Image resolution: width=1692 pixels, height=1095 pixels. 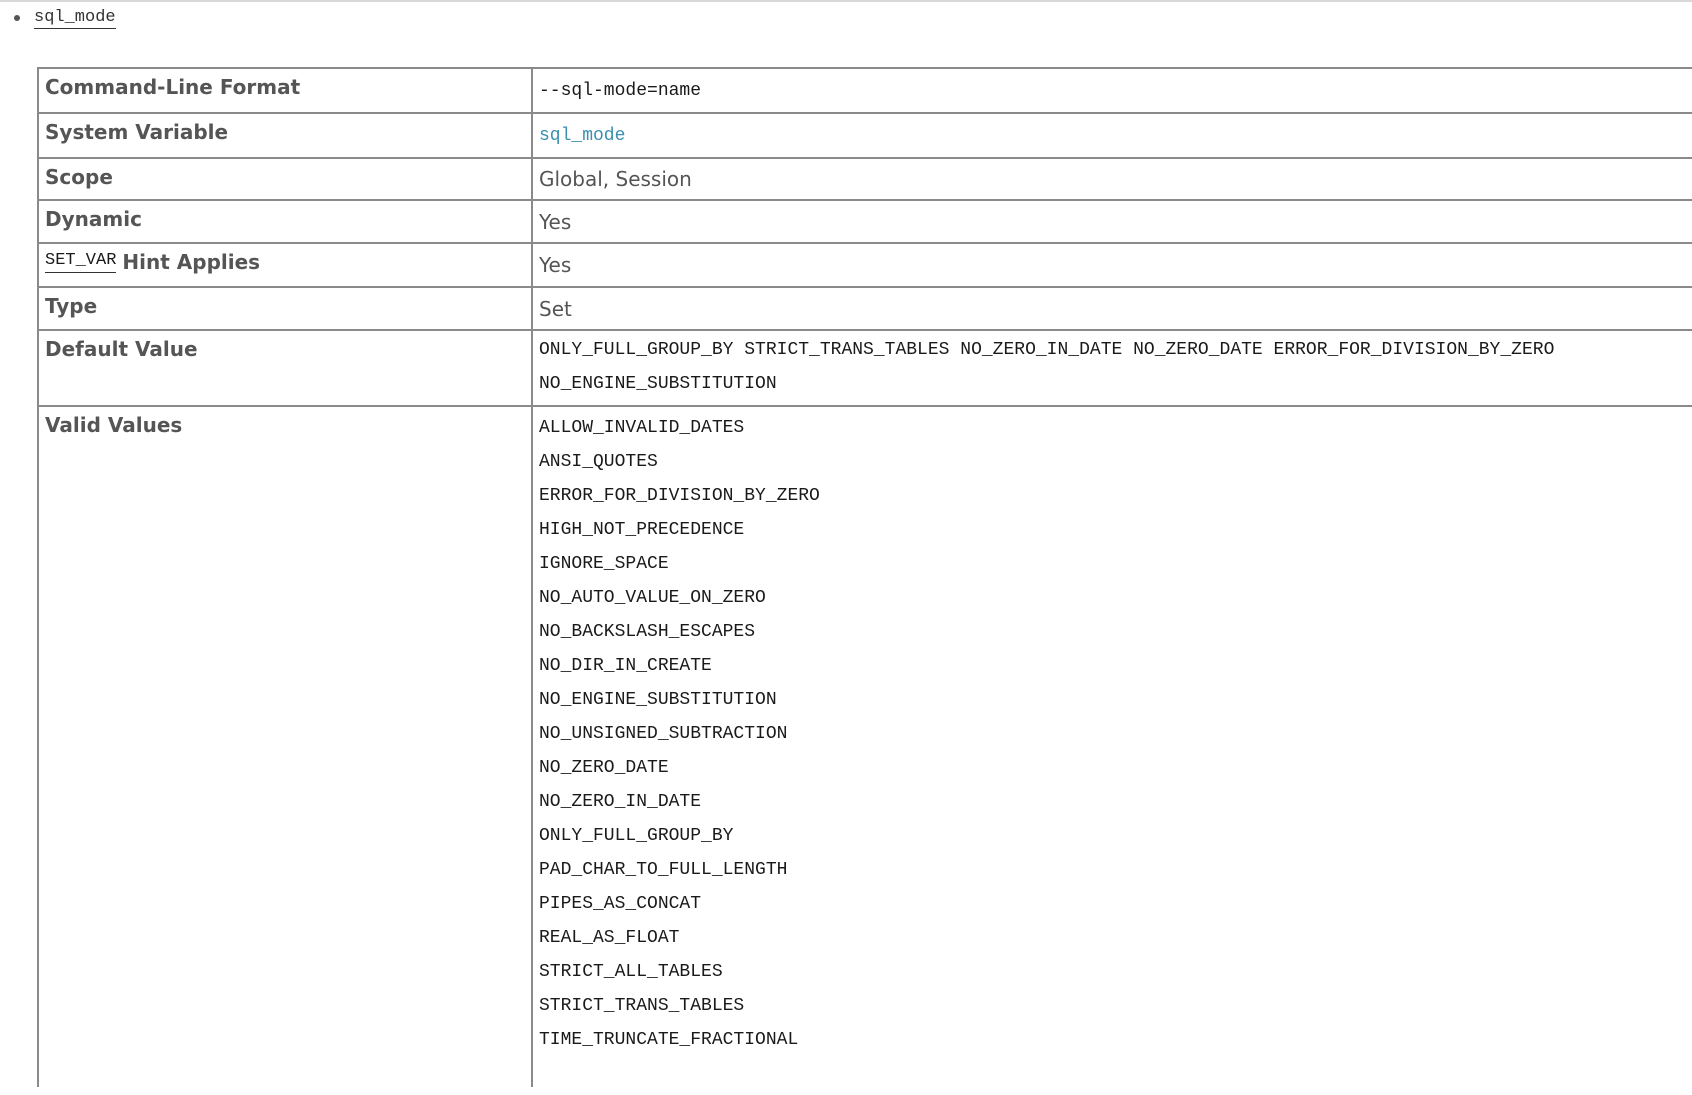 I want to click on valid-value-item: TIME_TRUNCATE_FRACTIONAL, so click(x=669, y=1040).